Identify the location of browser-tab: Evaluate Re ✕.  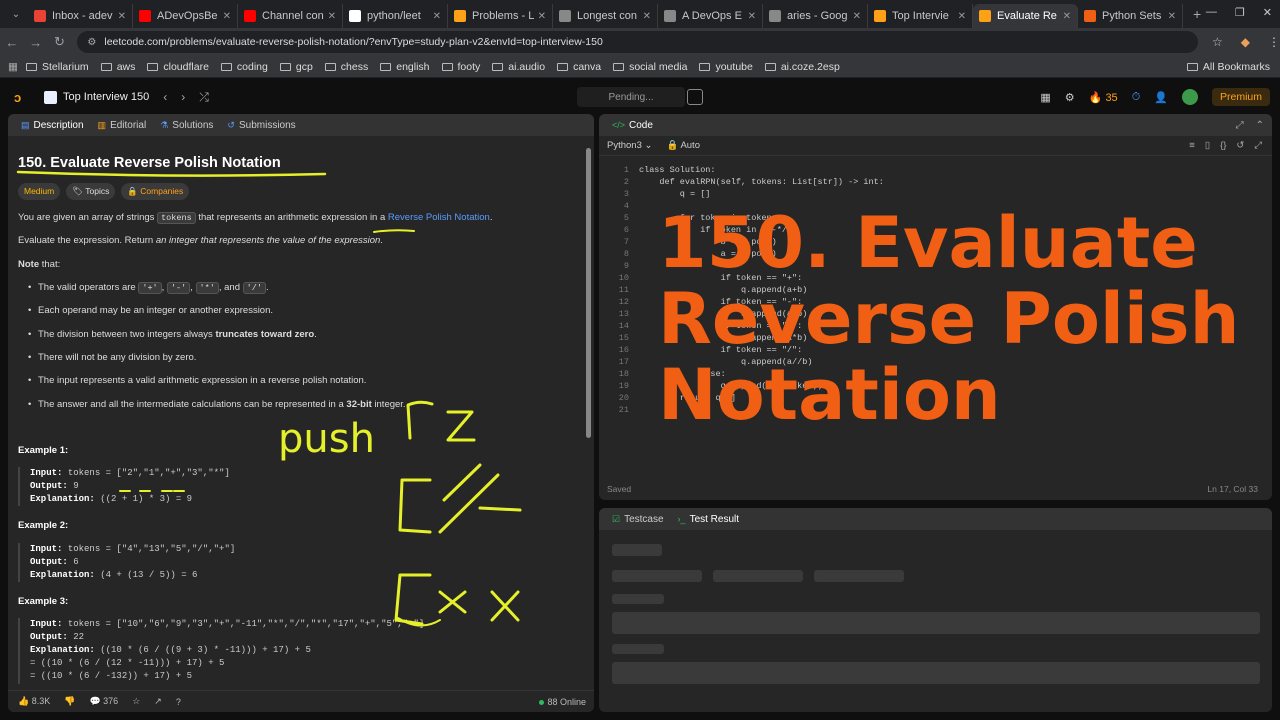
(1025, 16).